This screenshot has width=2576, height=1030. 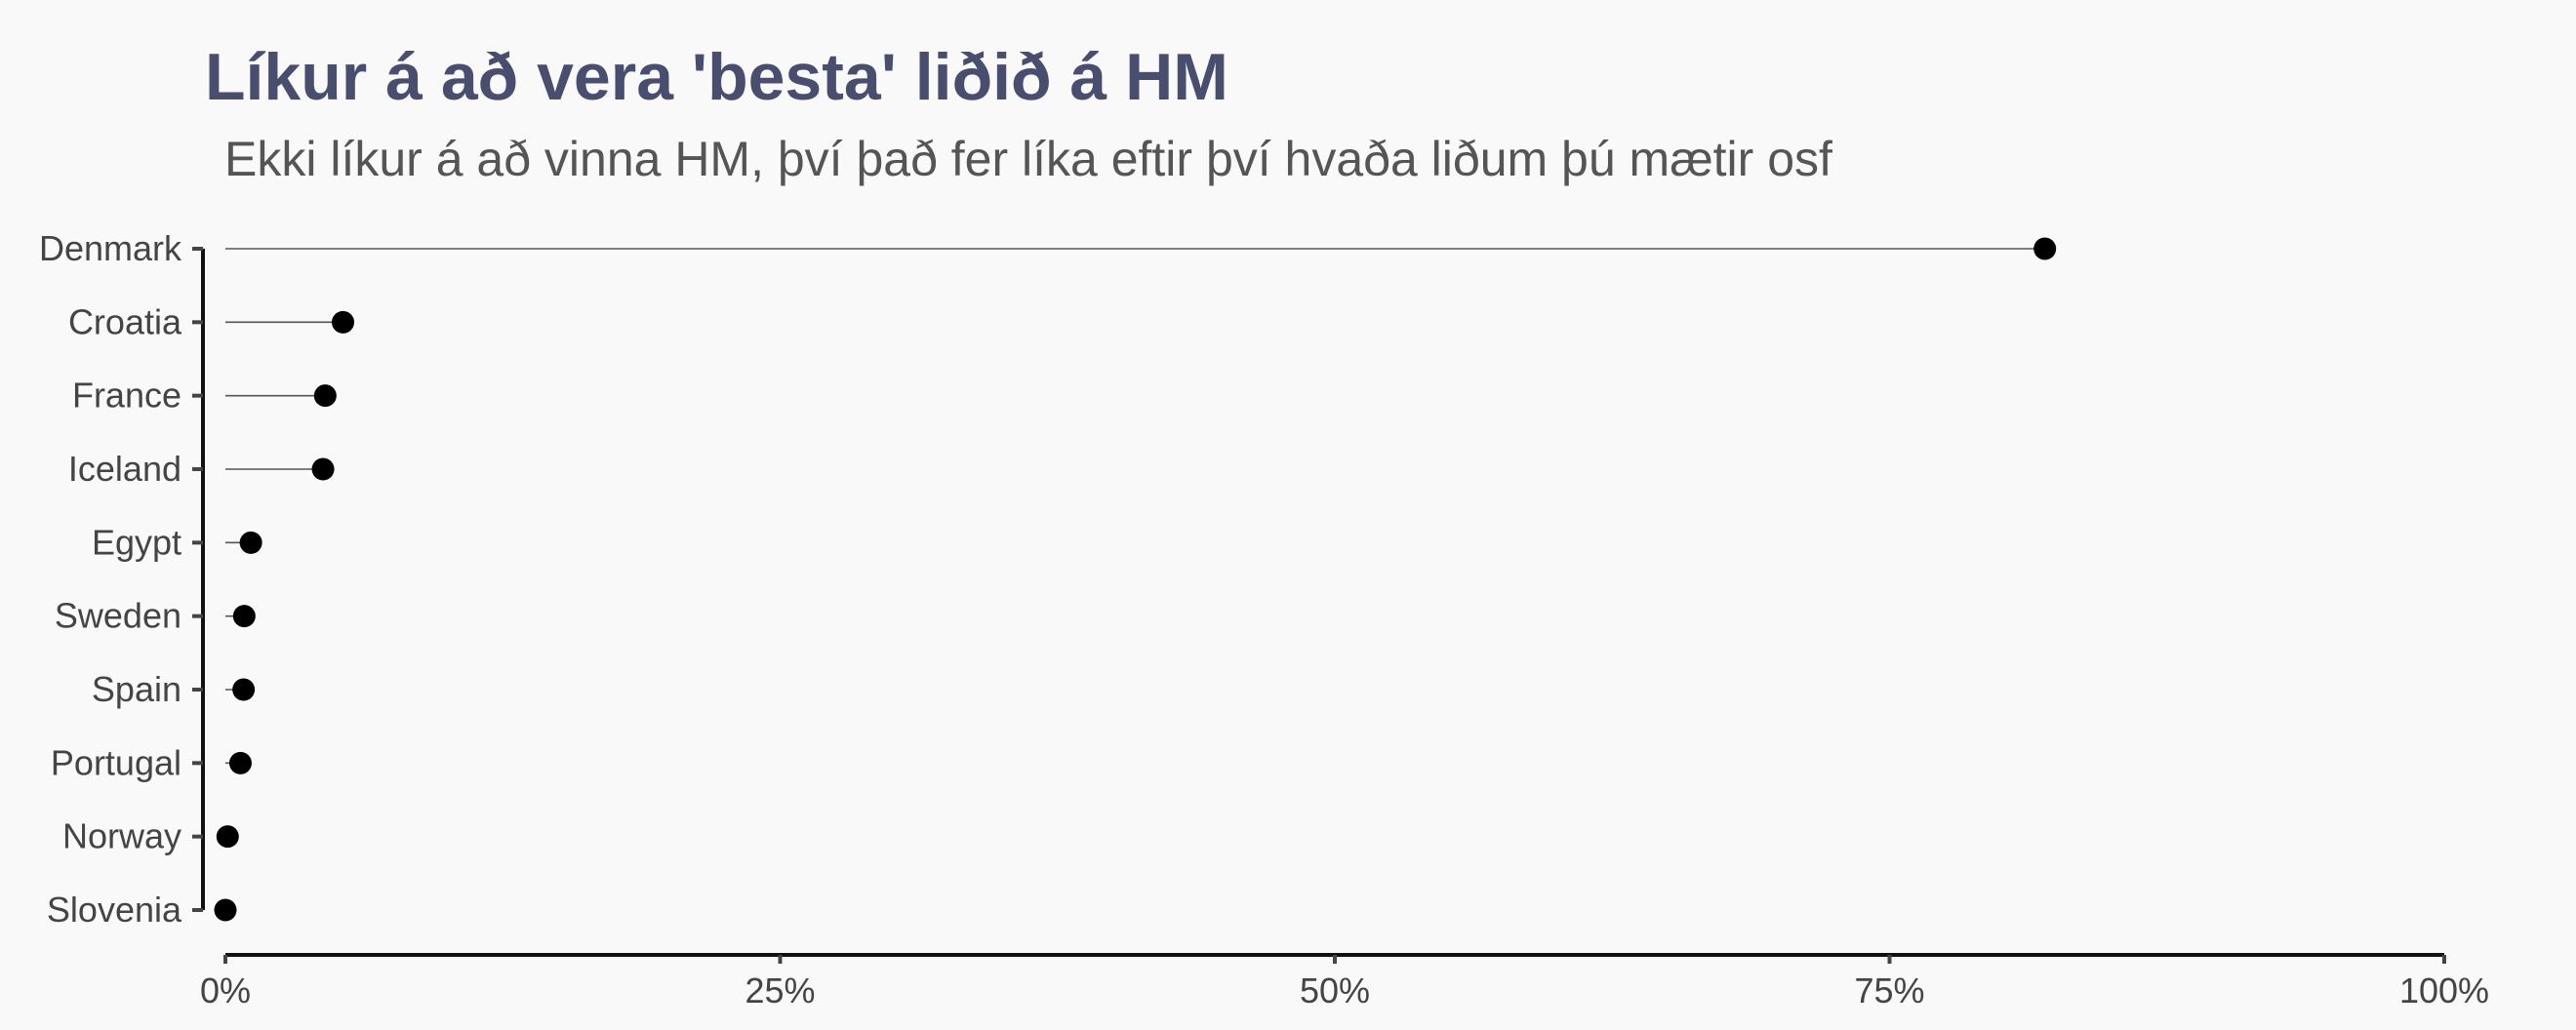 I want to click on y-tick-label: Sweden, so click(x=118, y=616).